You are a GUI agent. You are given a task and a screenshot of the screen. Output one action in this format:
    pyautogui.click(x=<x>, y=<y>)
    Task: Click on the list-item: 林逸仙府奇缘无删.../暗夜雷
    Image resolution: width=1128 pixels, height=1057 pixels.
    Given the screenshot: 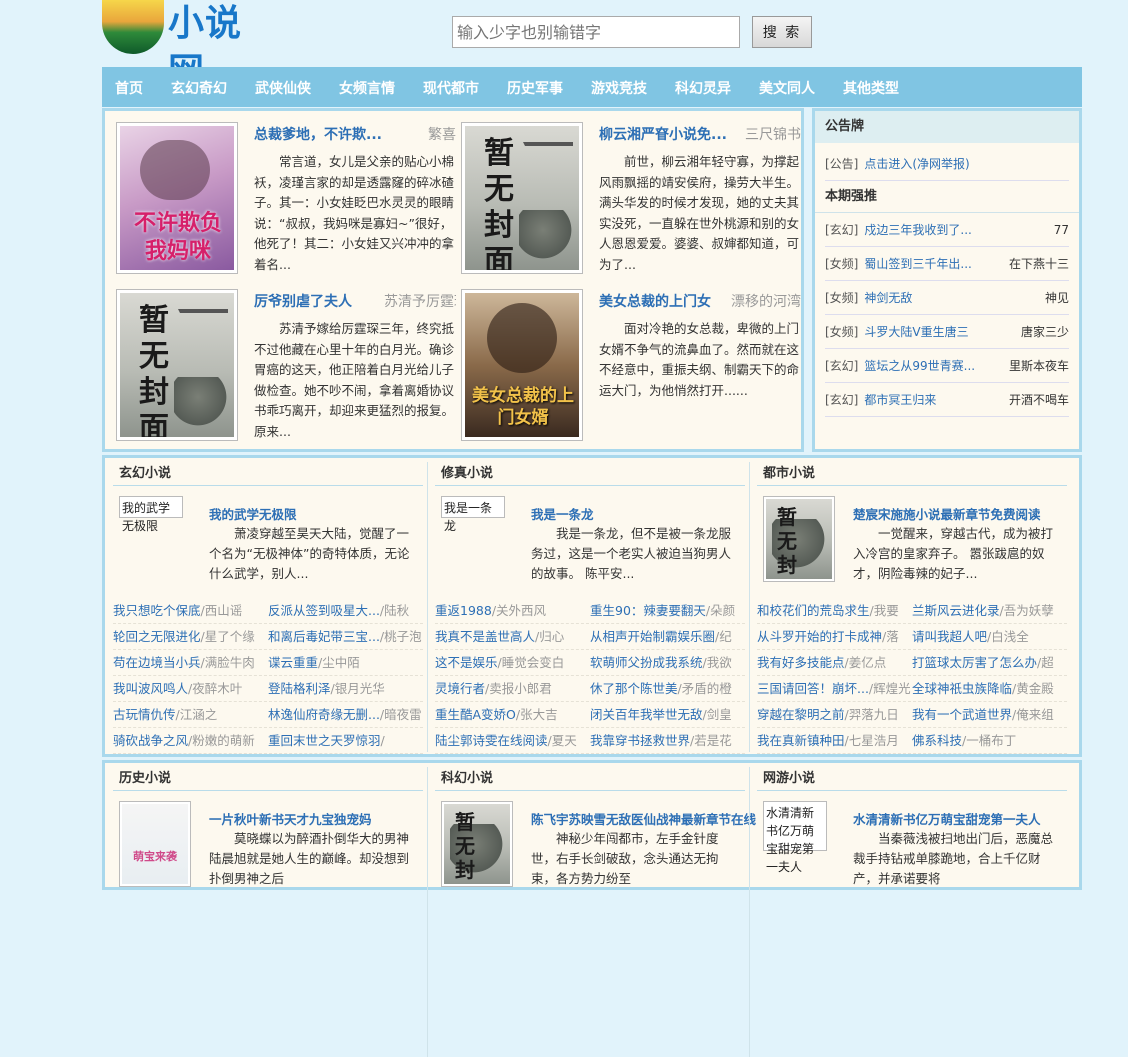 What is the action you would take?
    pyautogui.click(x=345, y=714)
    